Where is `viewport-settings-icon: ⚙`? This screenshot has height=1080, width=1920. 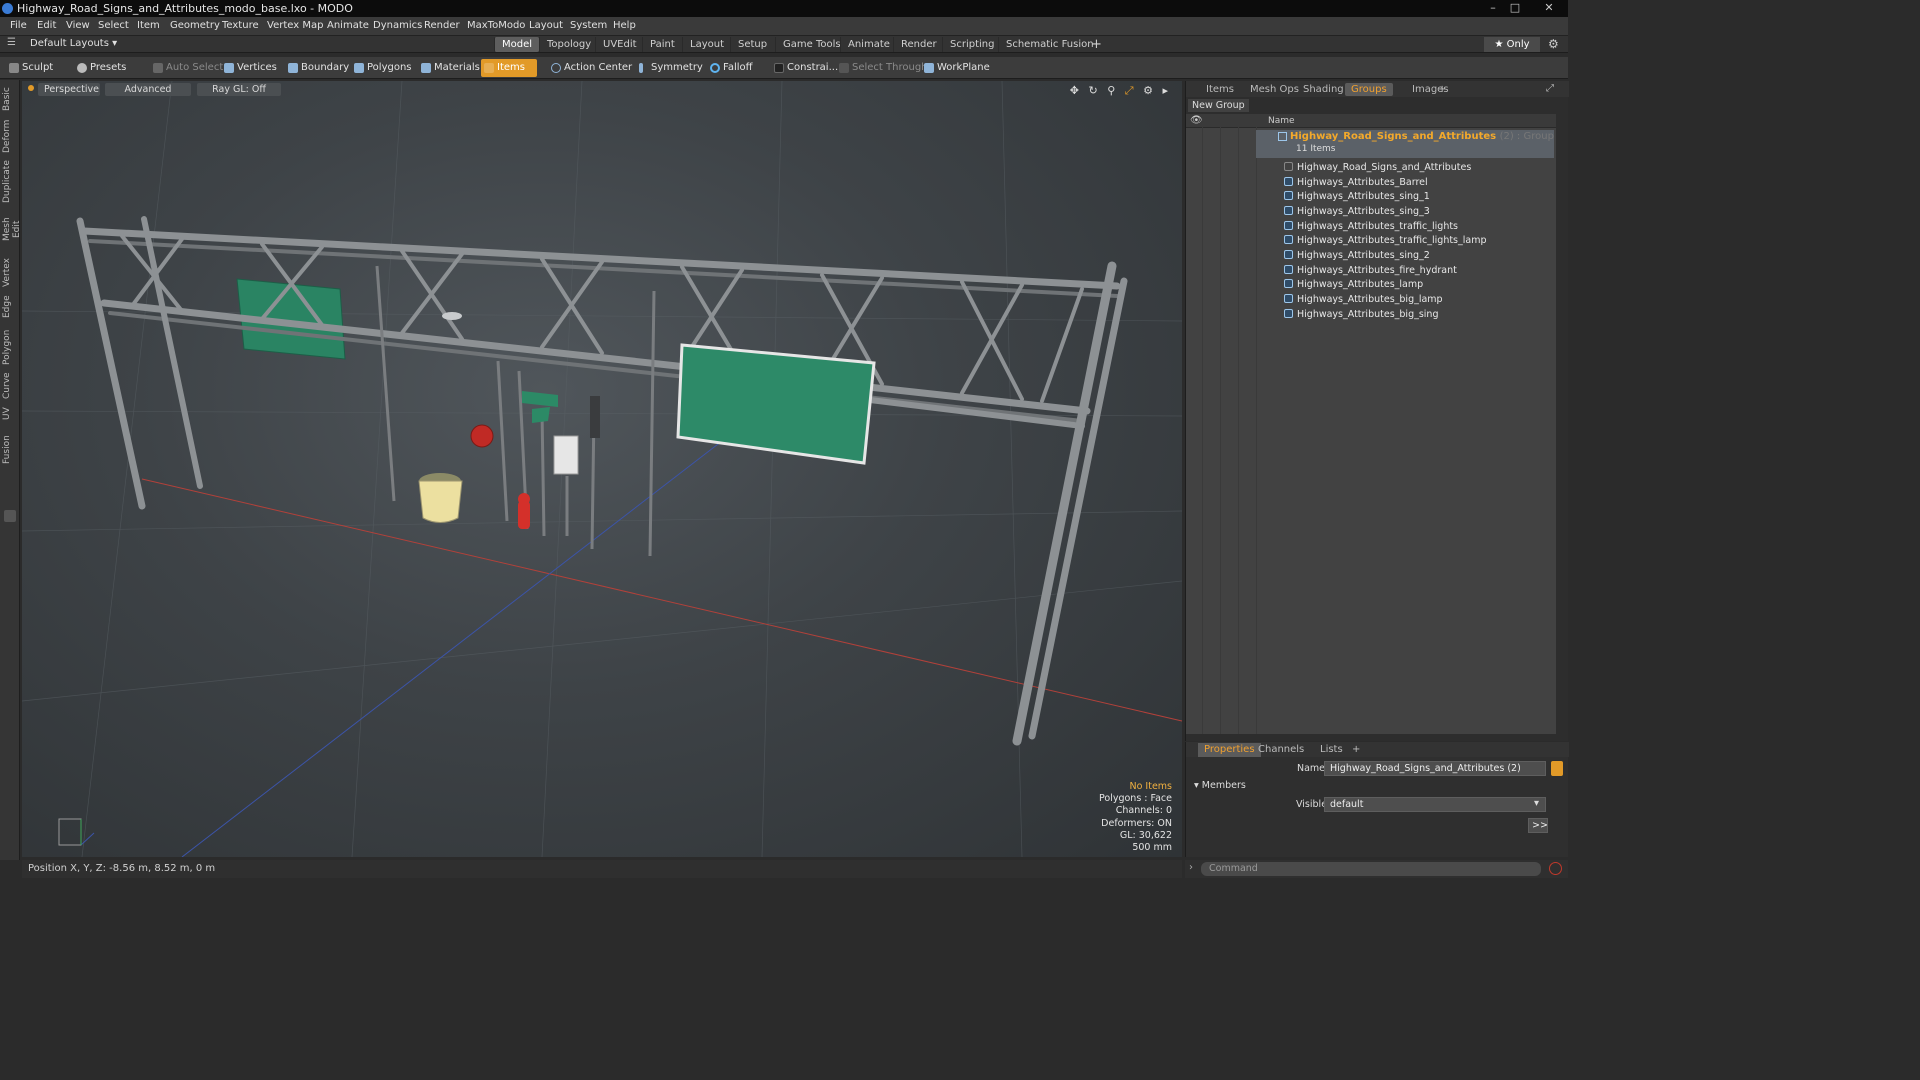
viewport-settings-icon: ⚙ is located at coordinates (1148, 90).